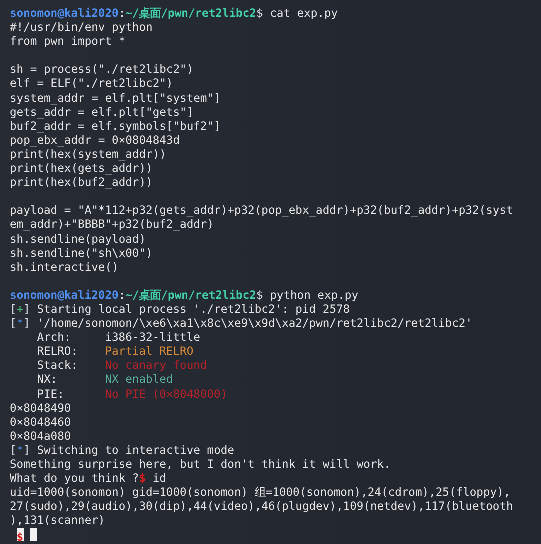 The width and height of the screenshot is (541, 544). What do you see at coordinates (314, 295) in the screenshot?
I see `command-text: python exp.py` at bounding box center [314, 295].